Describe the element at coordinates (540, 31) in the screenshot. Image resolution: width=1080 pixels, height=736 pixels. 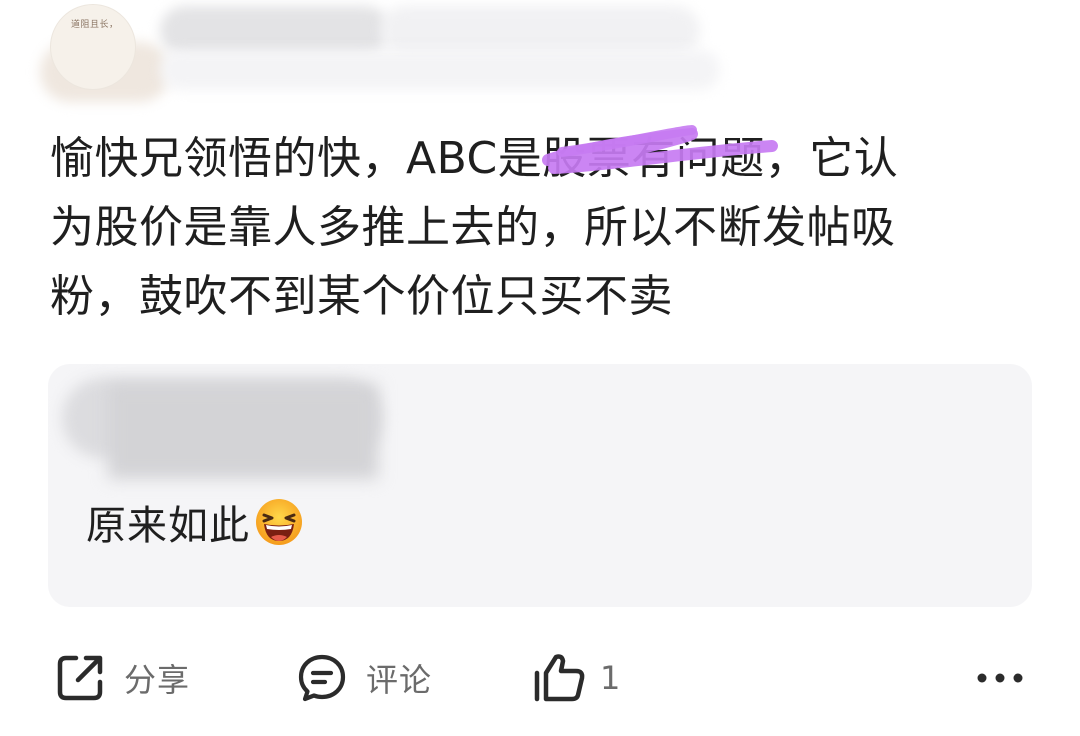
I see `blurred-author-meta` at that location.